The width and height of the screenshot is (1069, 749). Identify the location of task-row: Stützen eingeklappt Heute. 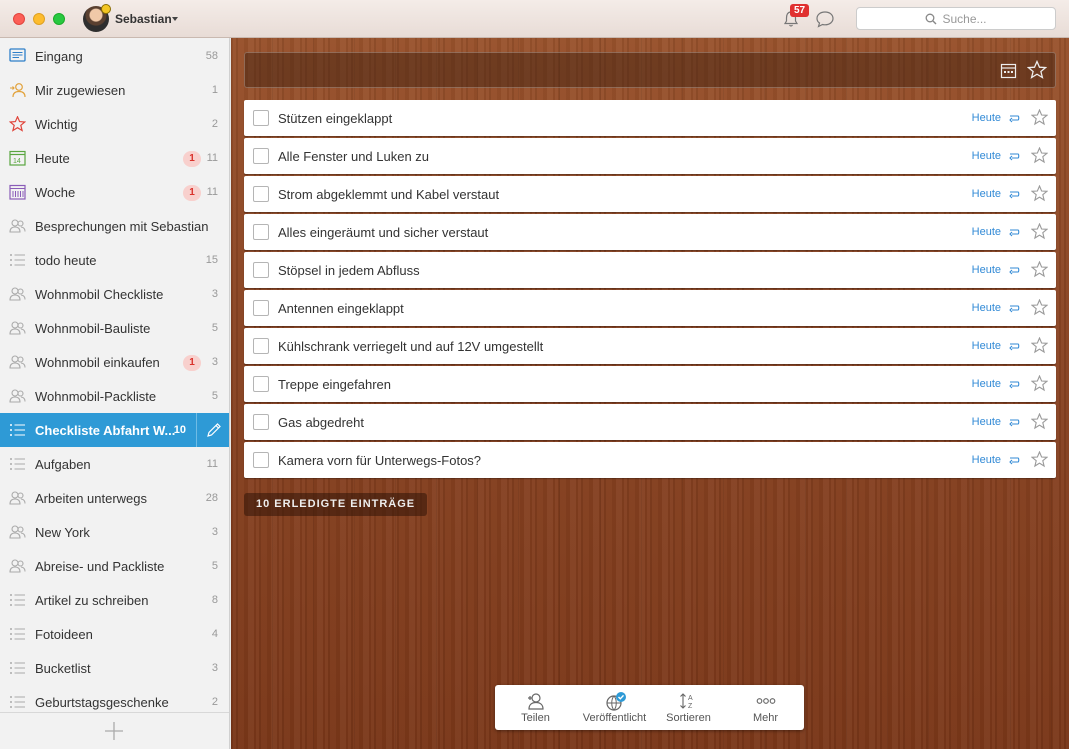
(650, 118).